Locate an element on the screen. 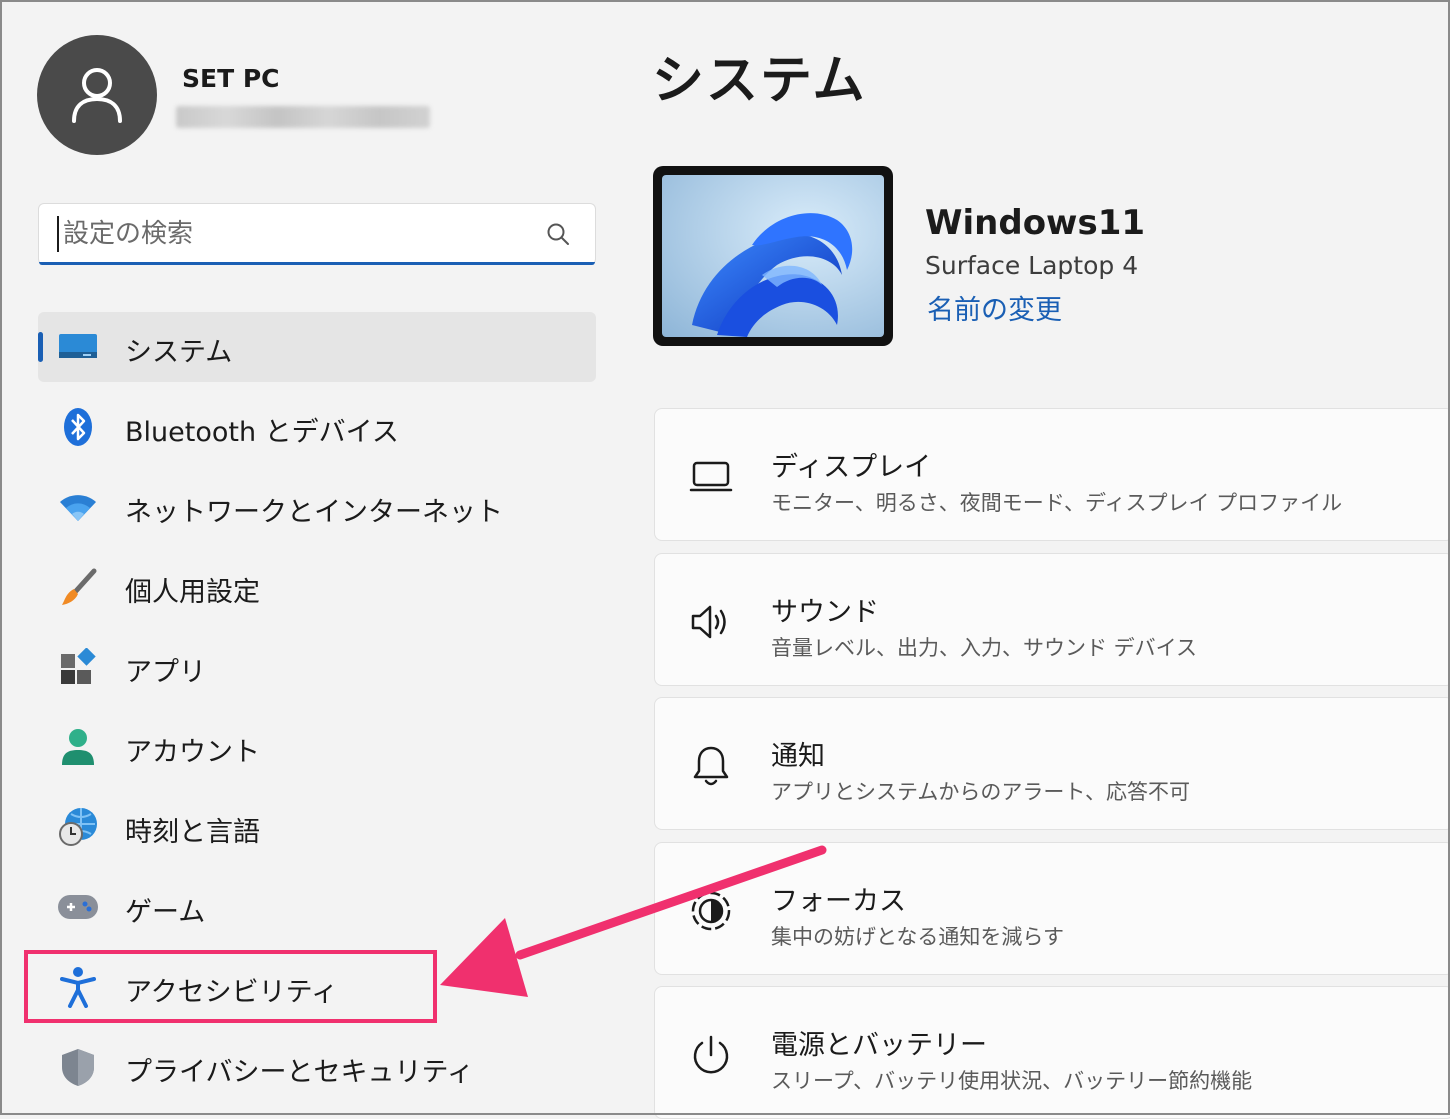 Image resolution: width=1450 pixels, height=1119 pixels. wifi-icon is located at coordinates (78, 507).